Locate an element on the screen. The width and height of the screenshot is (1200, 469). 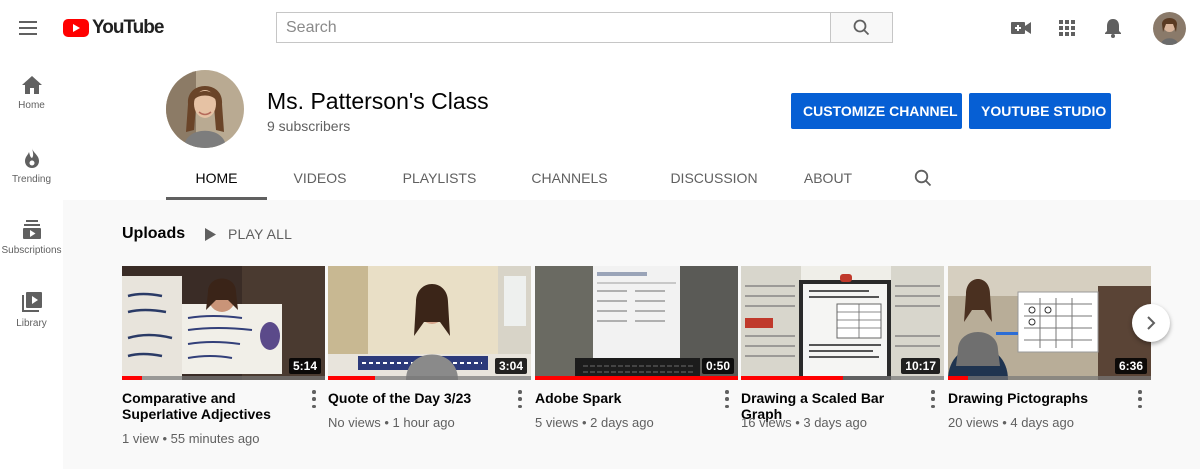
video-duration: 6:36 is located at coordinates (1130, 366).